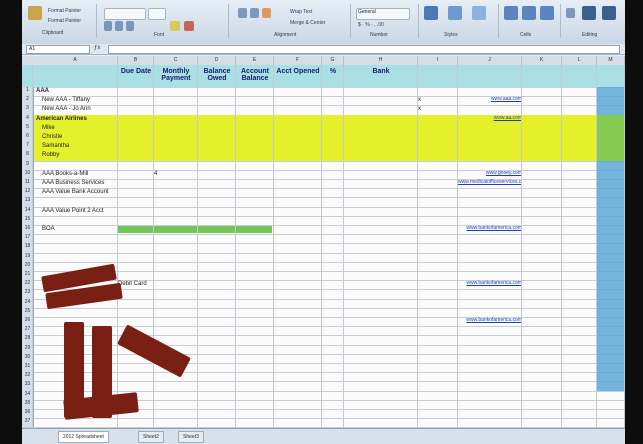 Image resolution: width=643 pixels, height=444 pixels. I want to click on cut-label: Format Painter, so click(64, 11).